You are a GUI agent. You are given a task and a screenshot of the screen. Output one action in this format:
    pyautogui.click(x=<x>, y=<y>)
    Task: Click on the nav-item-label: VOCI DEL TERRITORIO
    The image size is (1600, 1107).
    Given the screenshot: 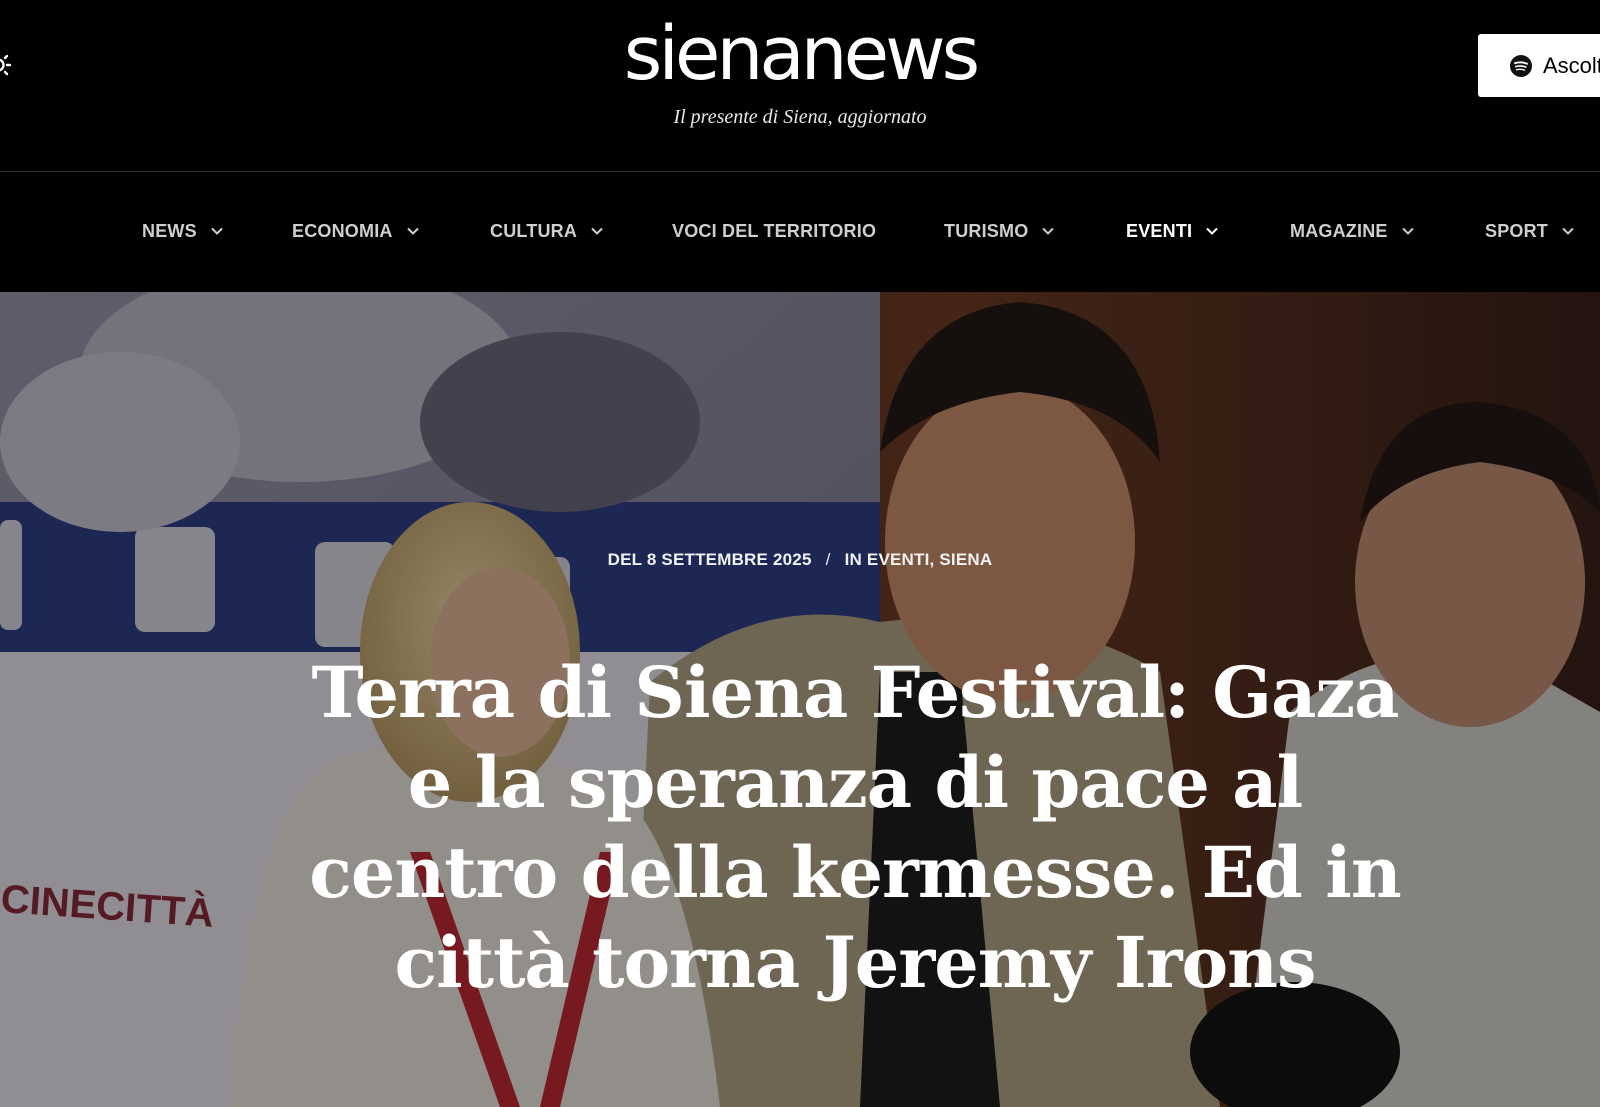 What is the action you would take?
    pyautogui.click(x=774, y=230)
    